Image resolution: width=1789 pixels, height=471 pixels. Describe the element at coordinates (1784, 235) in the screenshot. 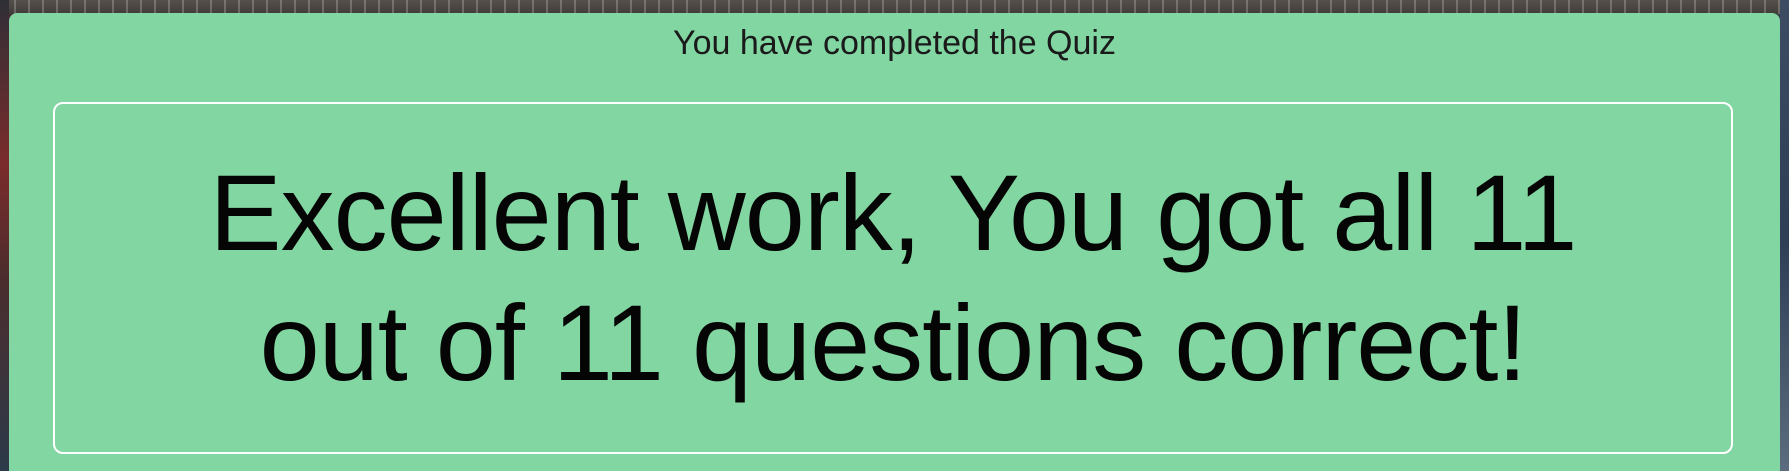

I see `background-photo-right-edge` at that location.